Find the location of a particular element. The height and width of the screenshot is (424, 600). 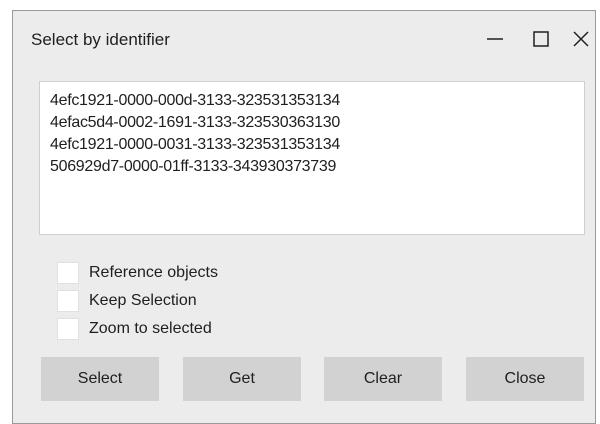

clear-button: Clear is located at coordinates (383, 379).